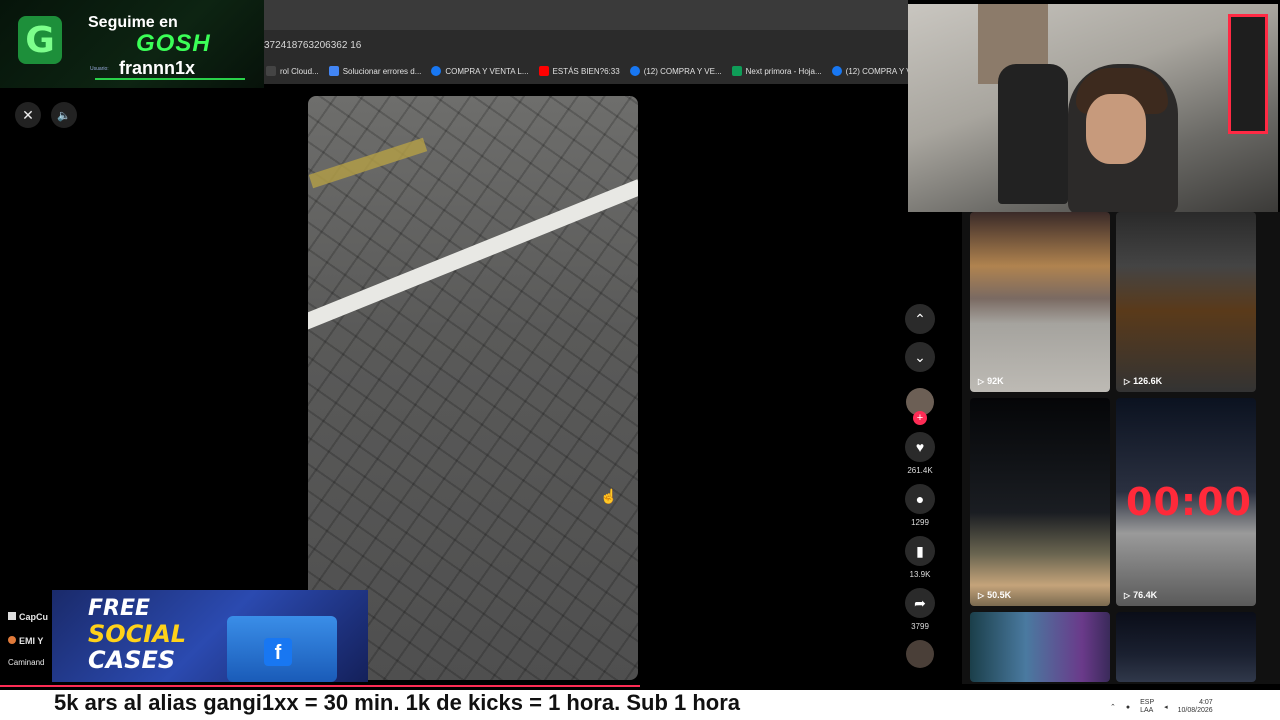 The image size is (1280, 720). I want to click on share-action: ➦ 3799, so click(920, 609).